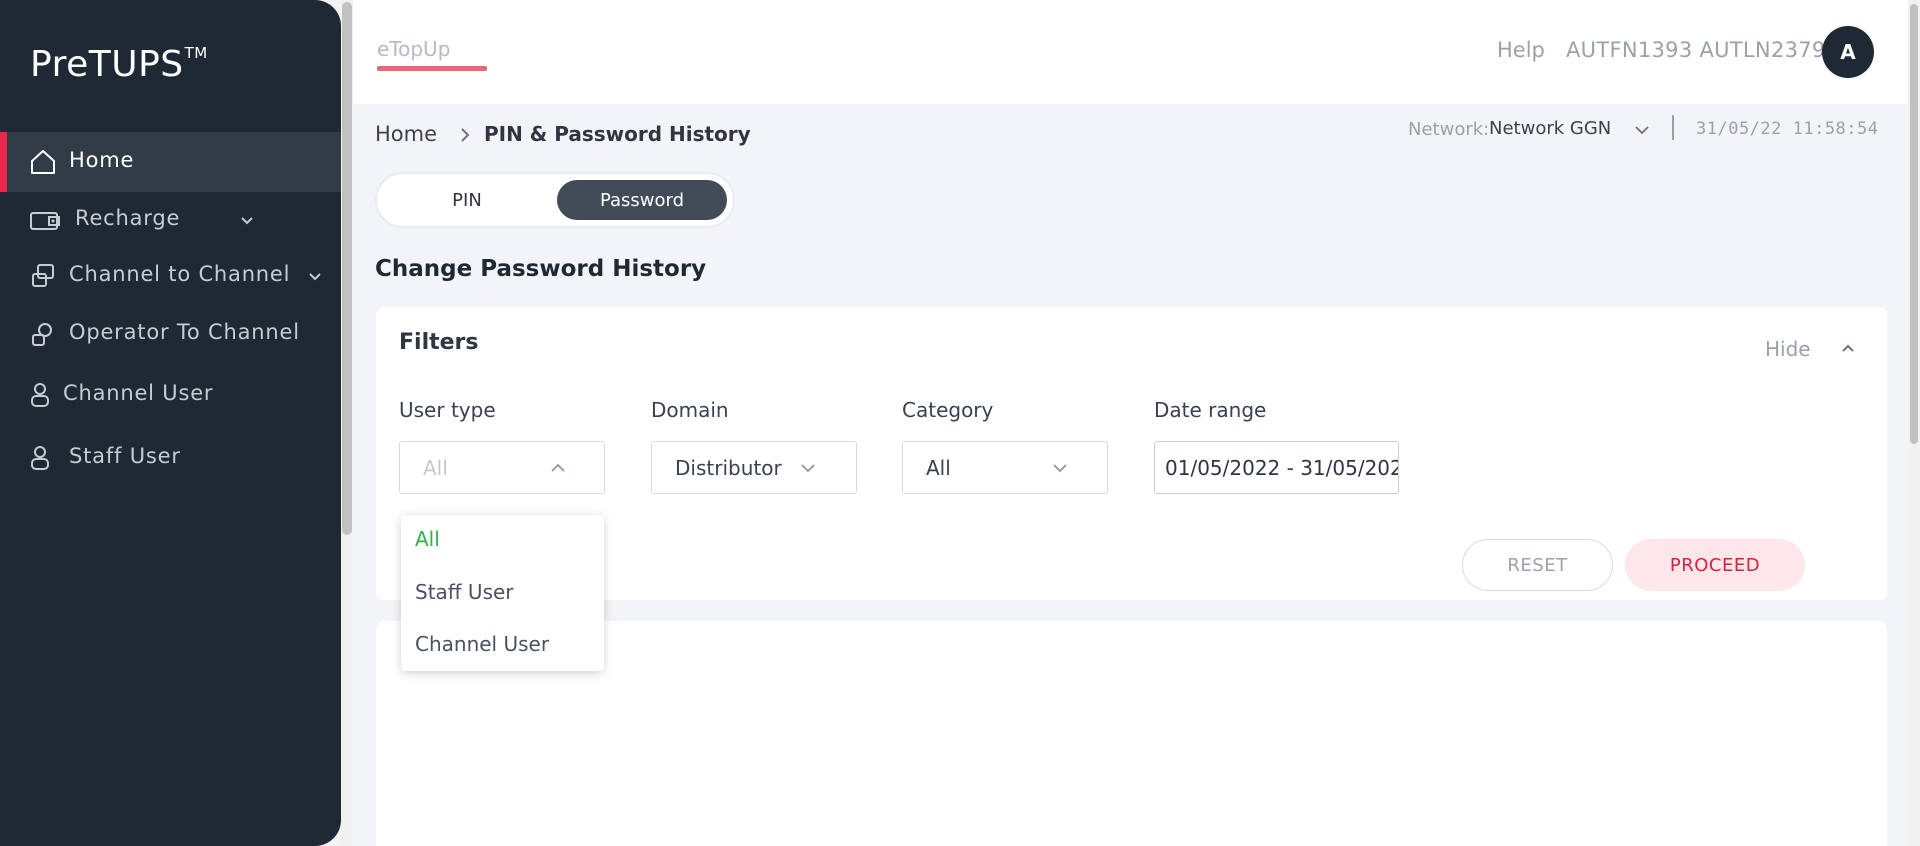  What do you see at coordinates (1282, 468) in the screenshot?
I see `date-range-value: 01/05/2022 - 31/05/2022` at bounding box center [1282, 468].